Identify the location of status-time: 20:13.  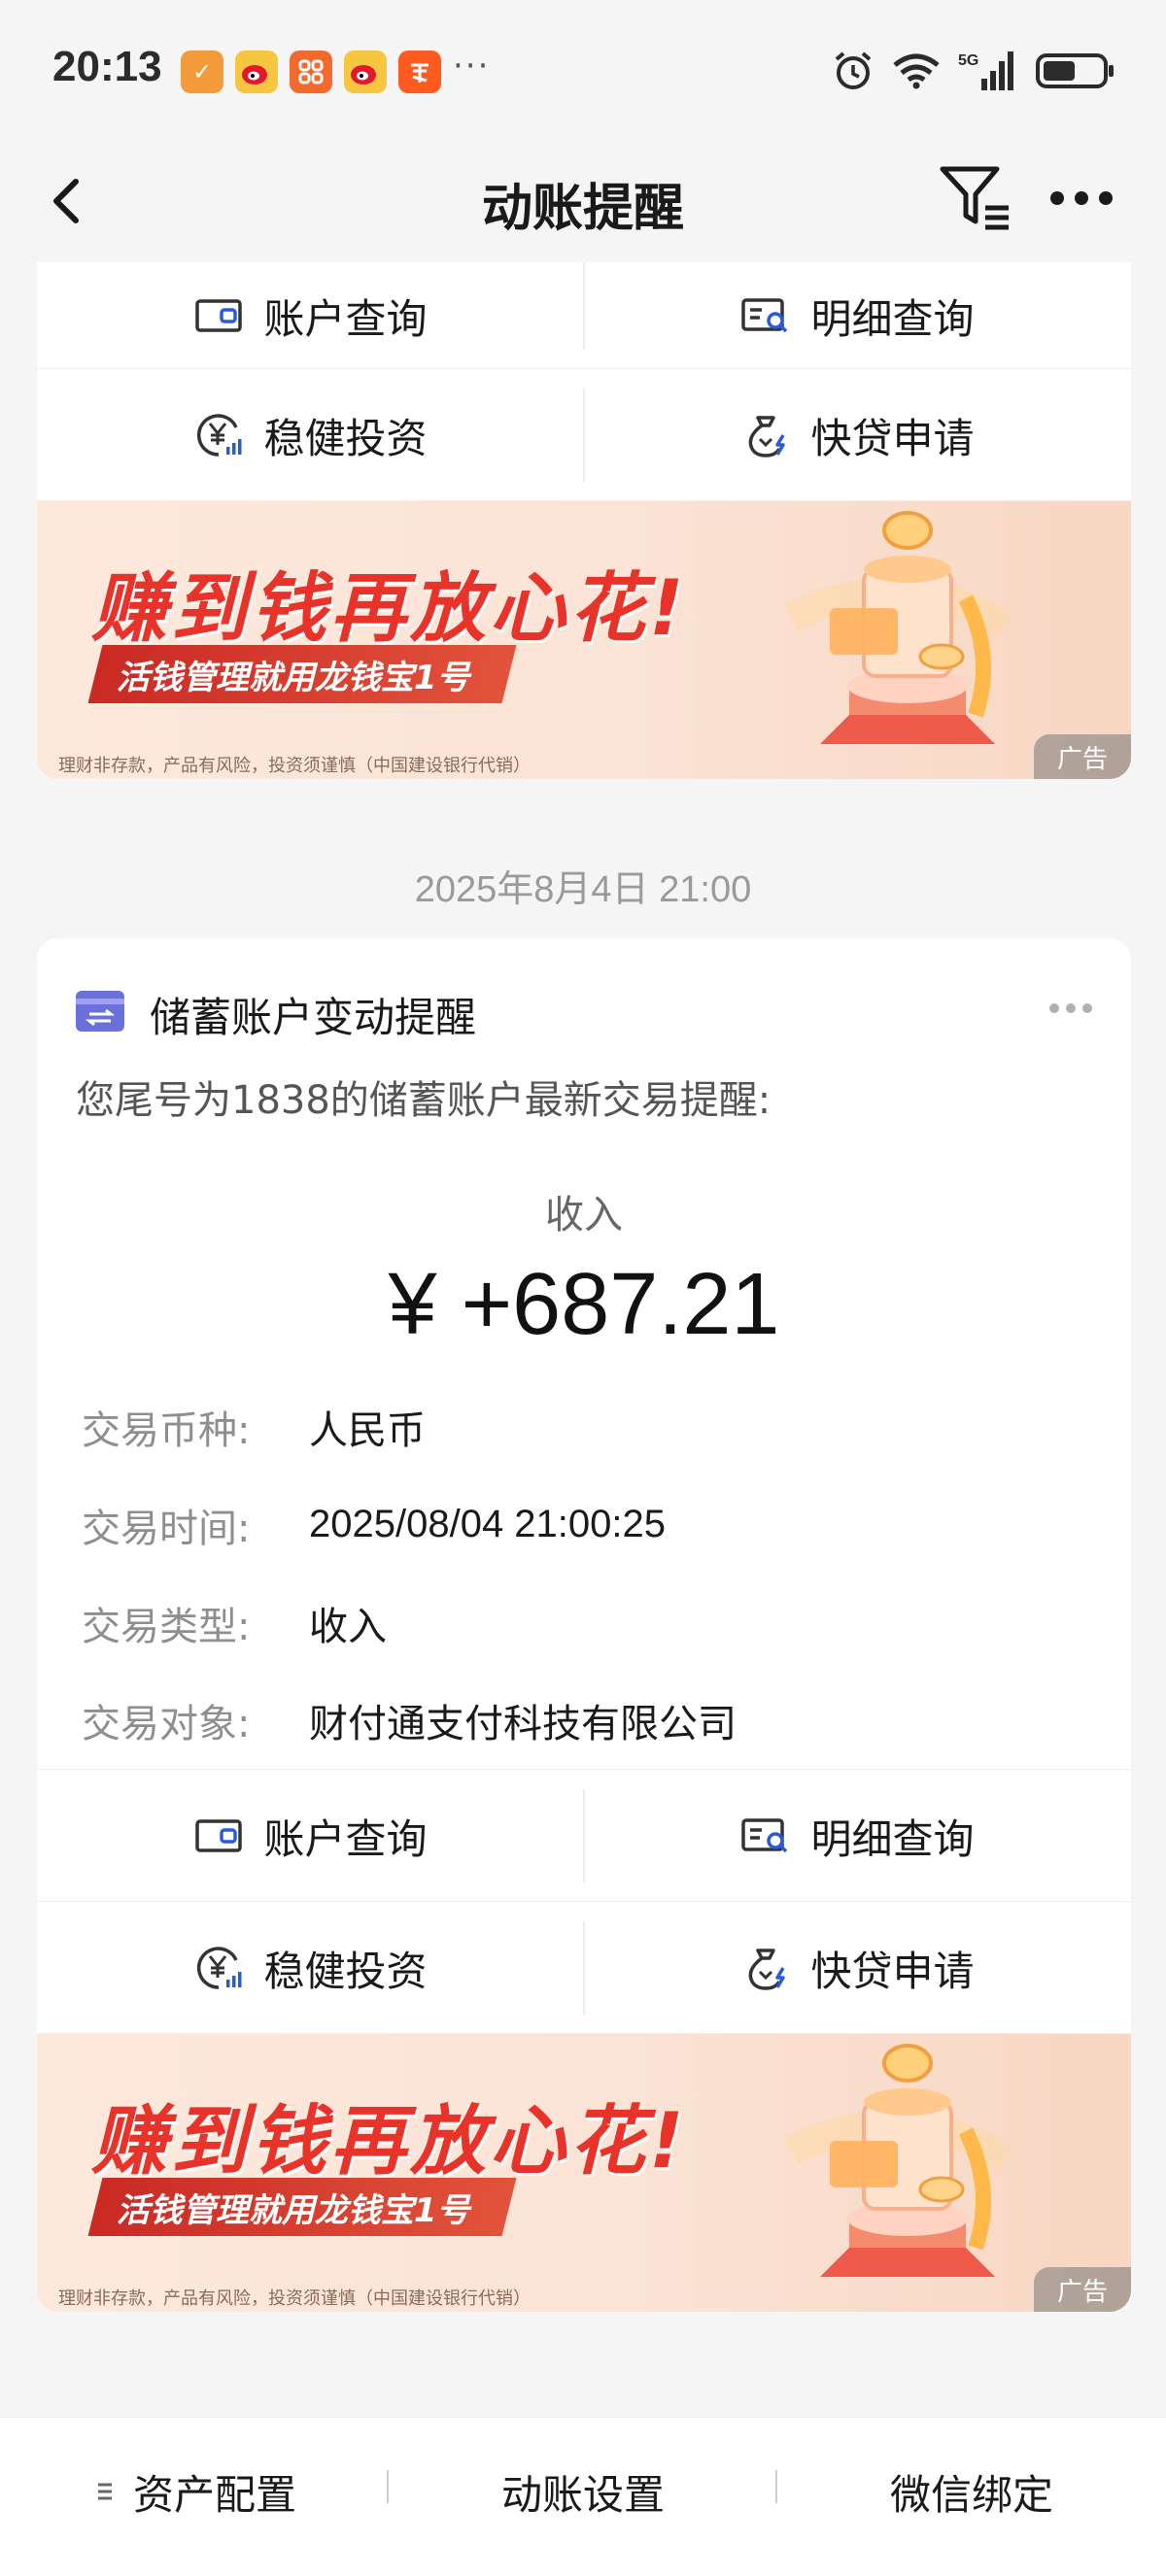
(107, 66).